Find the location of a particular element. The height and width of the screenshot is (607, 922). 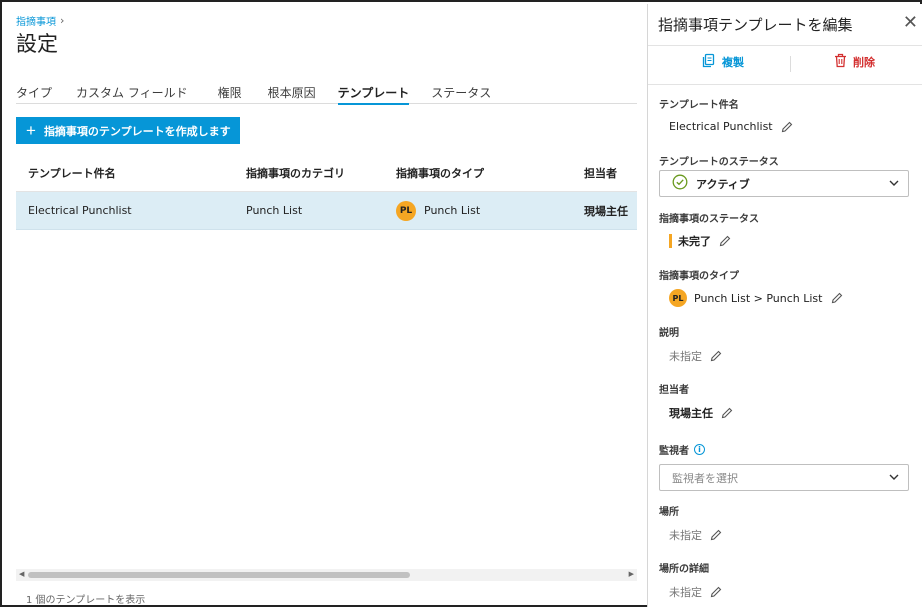

template-status-dropdown: アクティブ is located at coordinates (784, 183).